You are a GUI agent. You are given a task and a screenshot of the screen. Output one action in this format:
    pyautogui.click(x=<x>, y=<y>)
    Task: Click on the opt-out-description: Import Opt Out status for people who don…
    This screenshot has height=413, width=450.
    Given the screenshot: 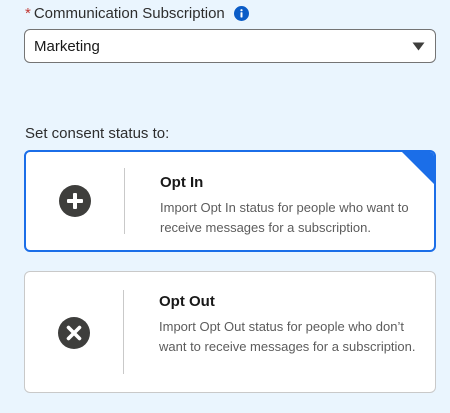 What is the action you would take?
    pyautogui.click(x=287, y=336)
    